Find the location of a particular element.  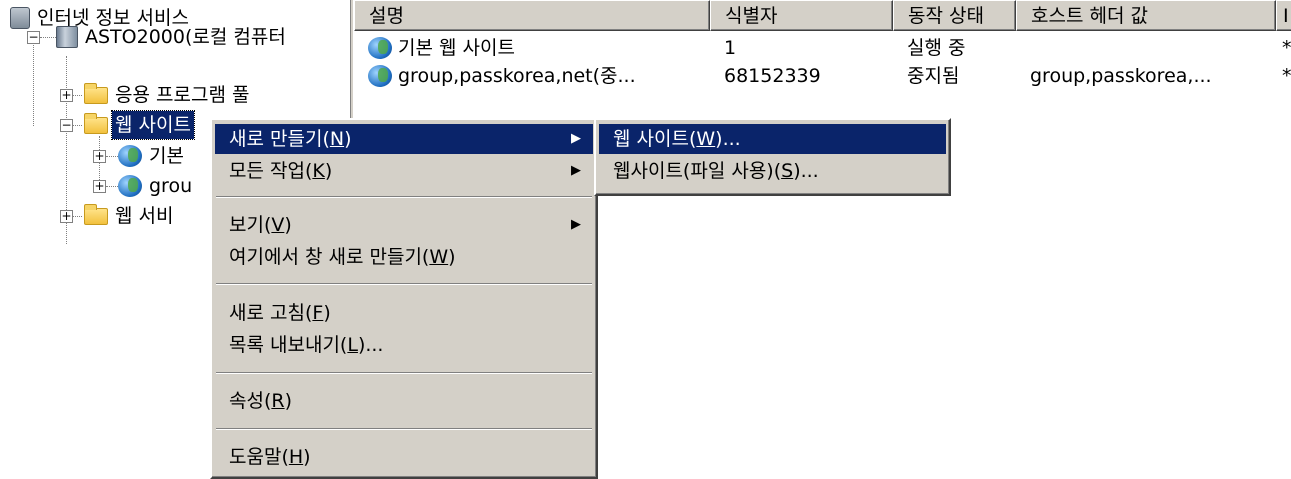

cell-status: 중지됨 is located at coordinates (933, 76).